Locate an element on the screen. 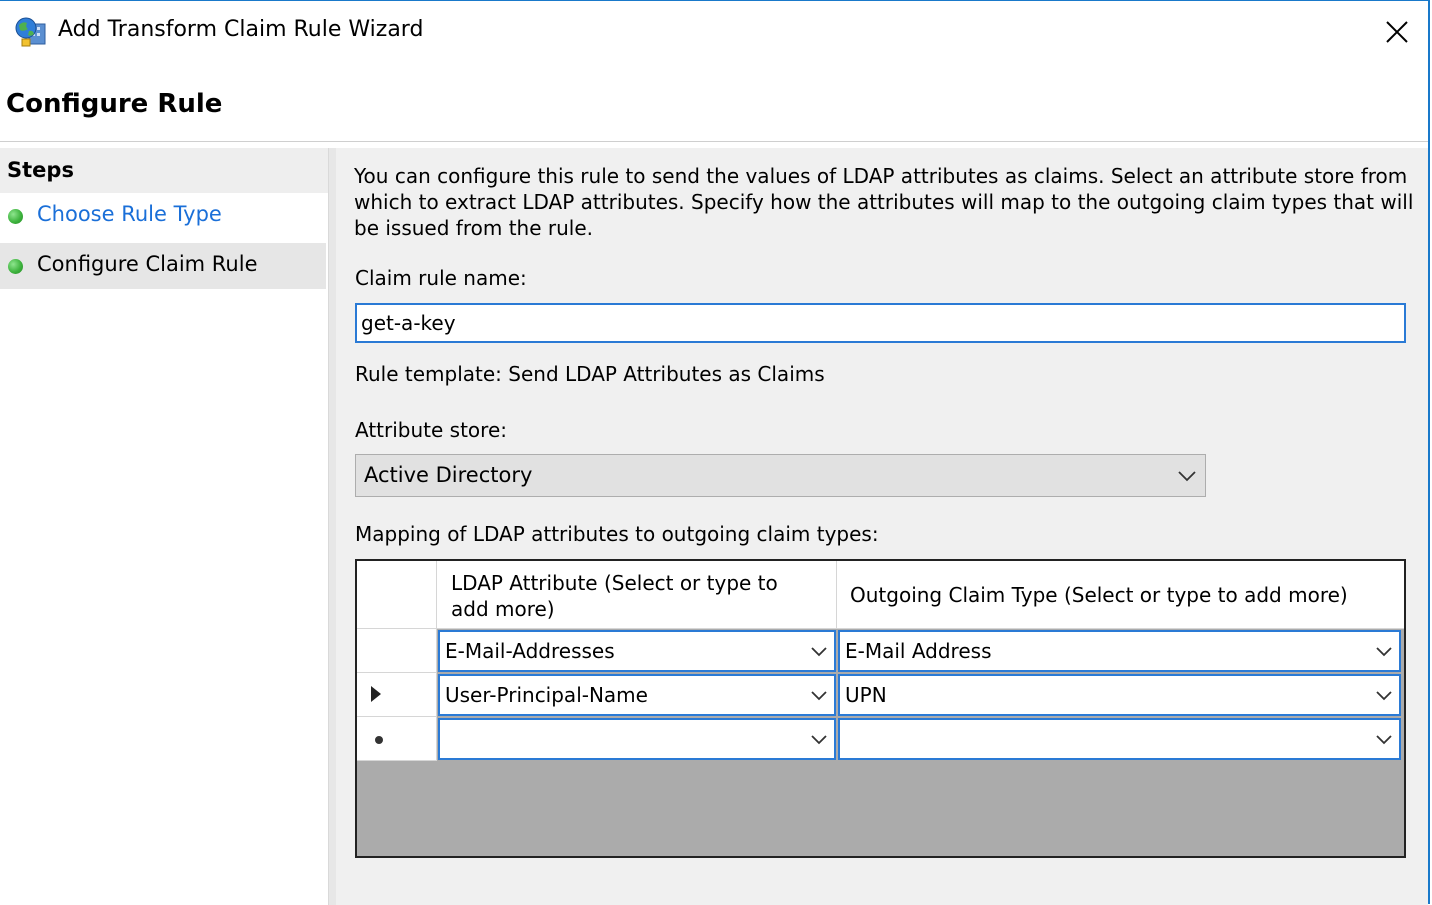 Image resolution: width=1432 pixels, height=905 pixels. header-divider is located at coordinates (714, 141).